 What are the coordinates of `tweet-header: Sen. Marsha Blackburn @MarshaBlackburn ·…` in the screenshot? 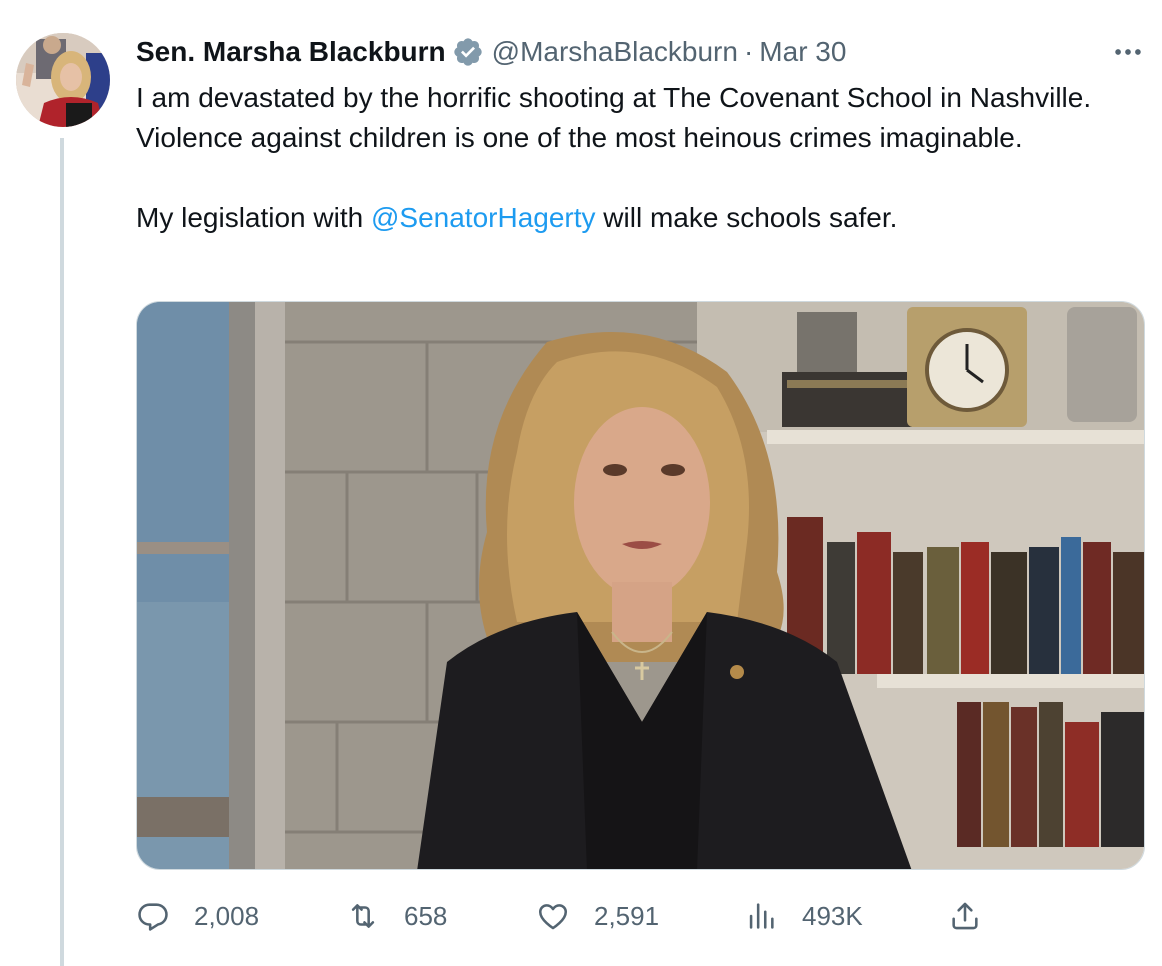 It's located at (491, 52).